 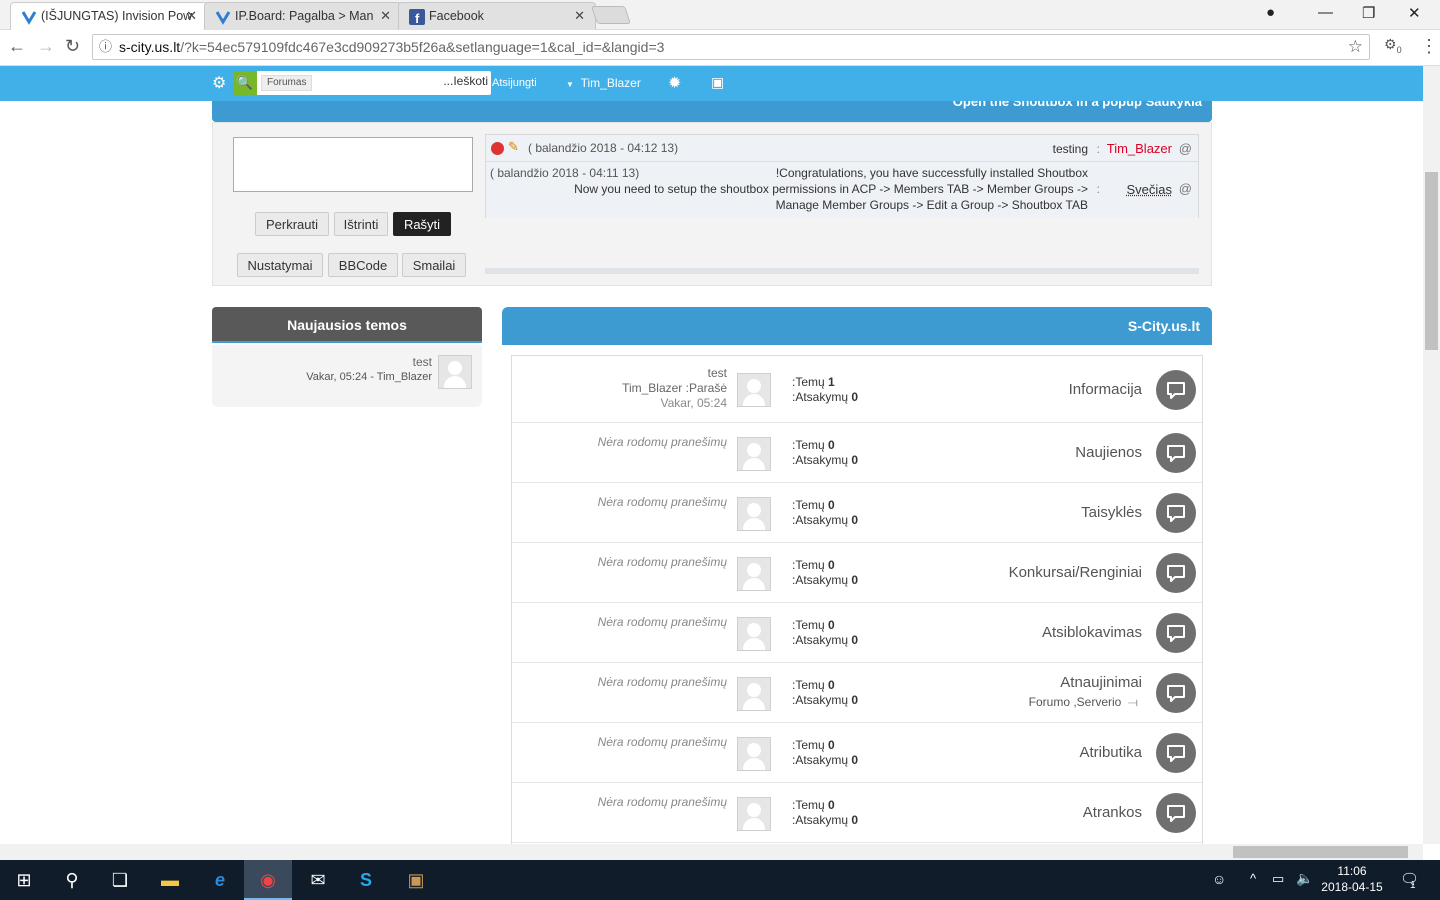 I want to click on shout-author: Svečias, so click(x=1149, y=189).